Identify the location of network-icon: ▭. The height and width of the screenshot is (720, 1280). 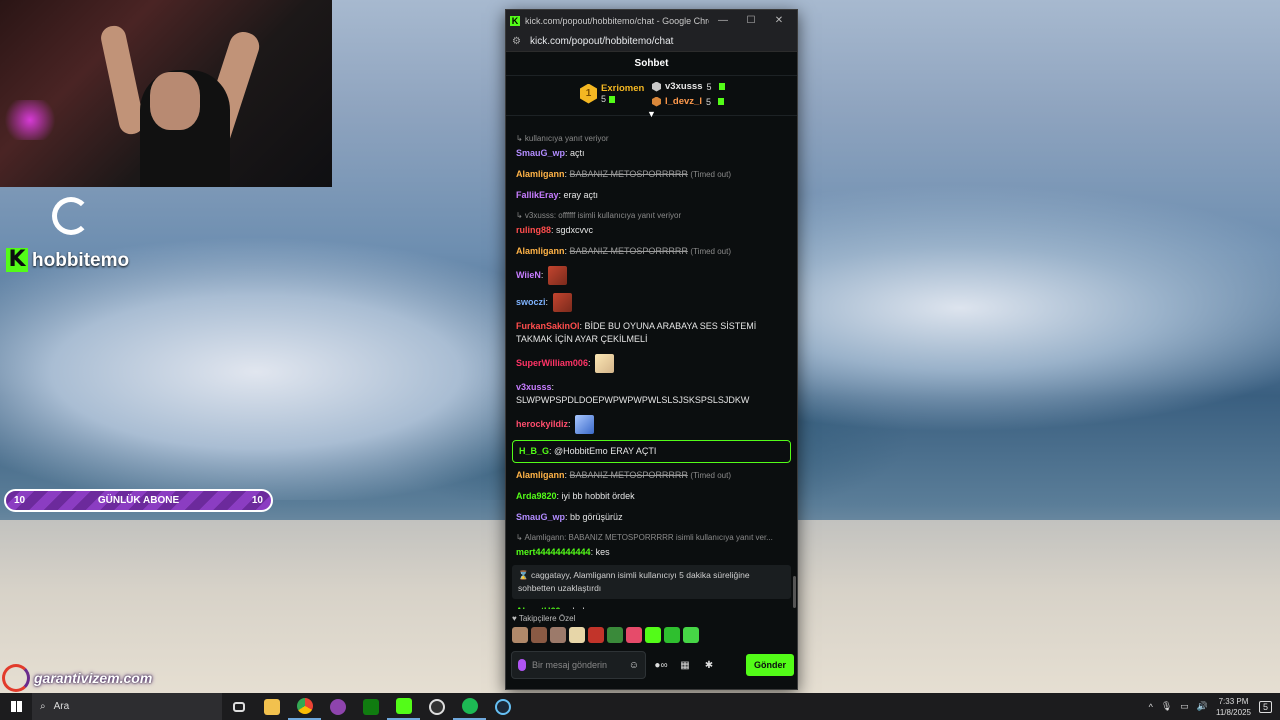
(1184, 706).